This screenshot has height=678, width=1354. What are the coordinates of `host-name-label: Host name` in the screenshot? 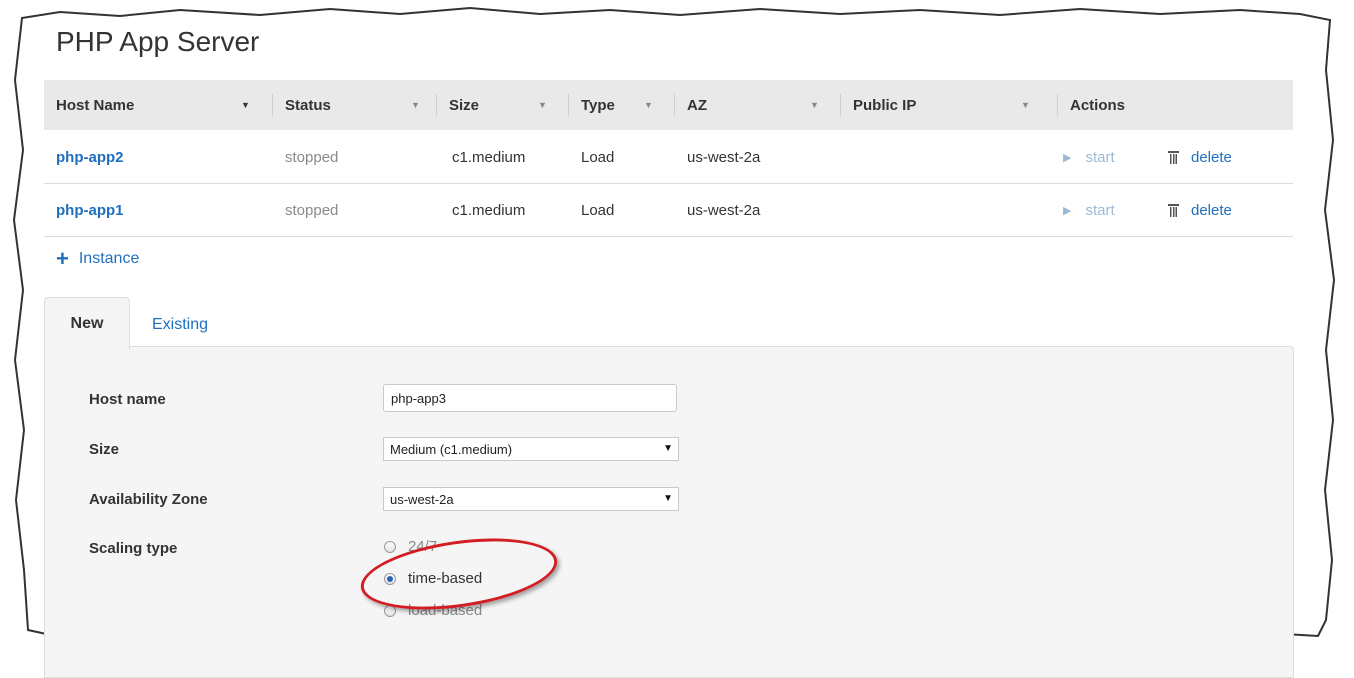 It's located at (127, 399).